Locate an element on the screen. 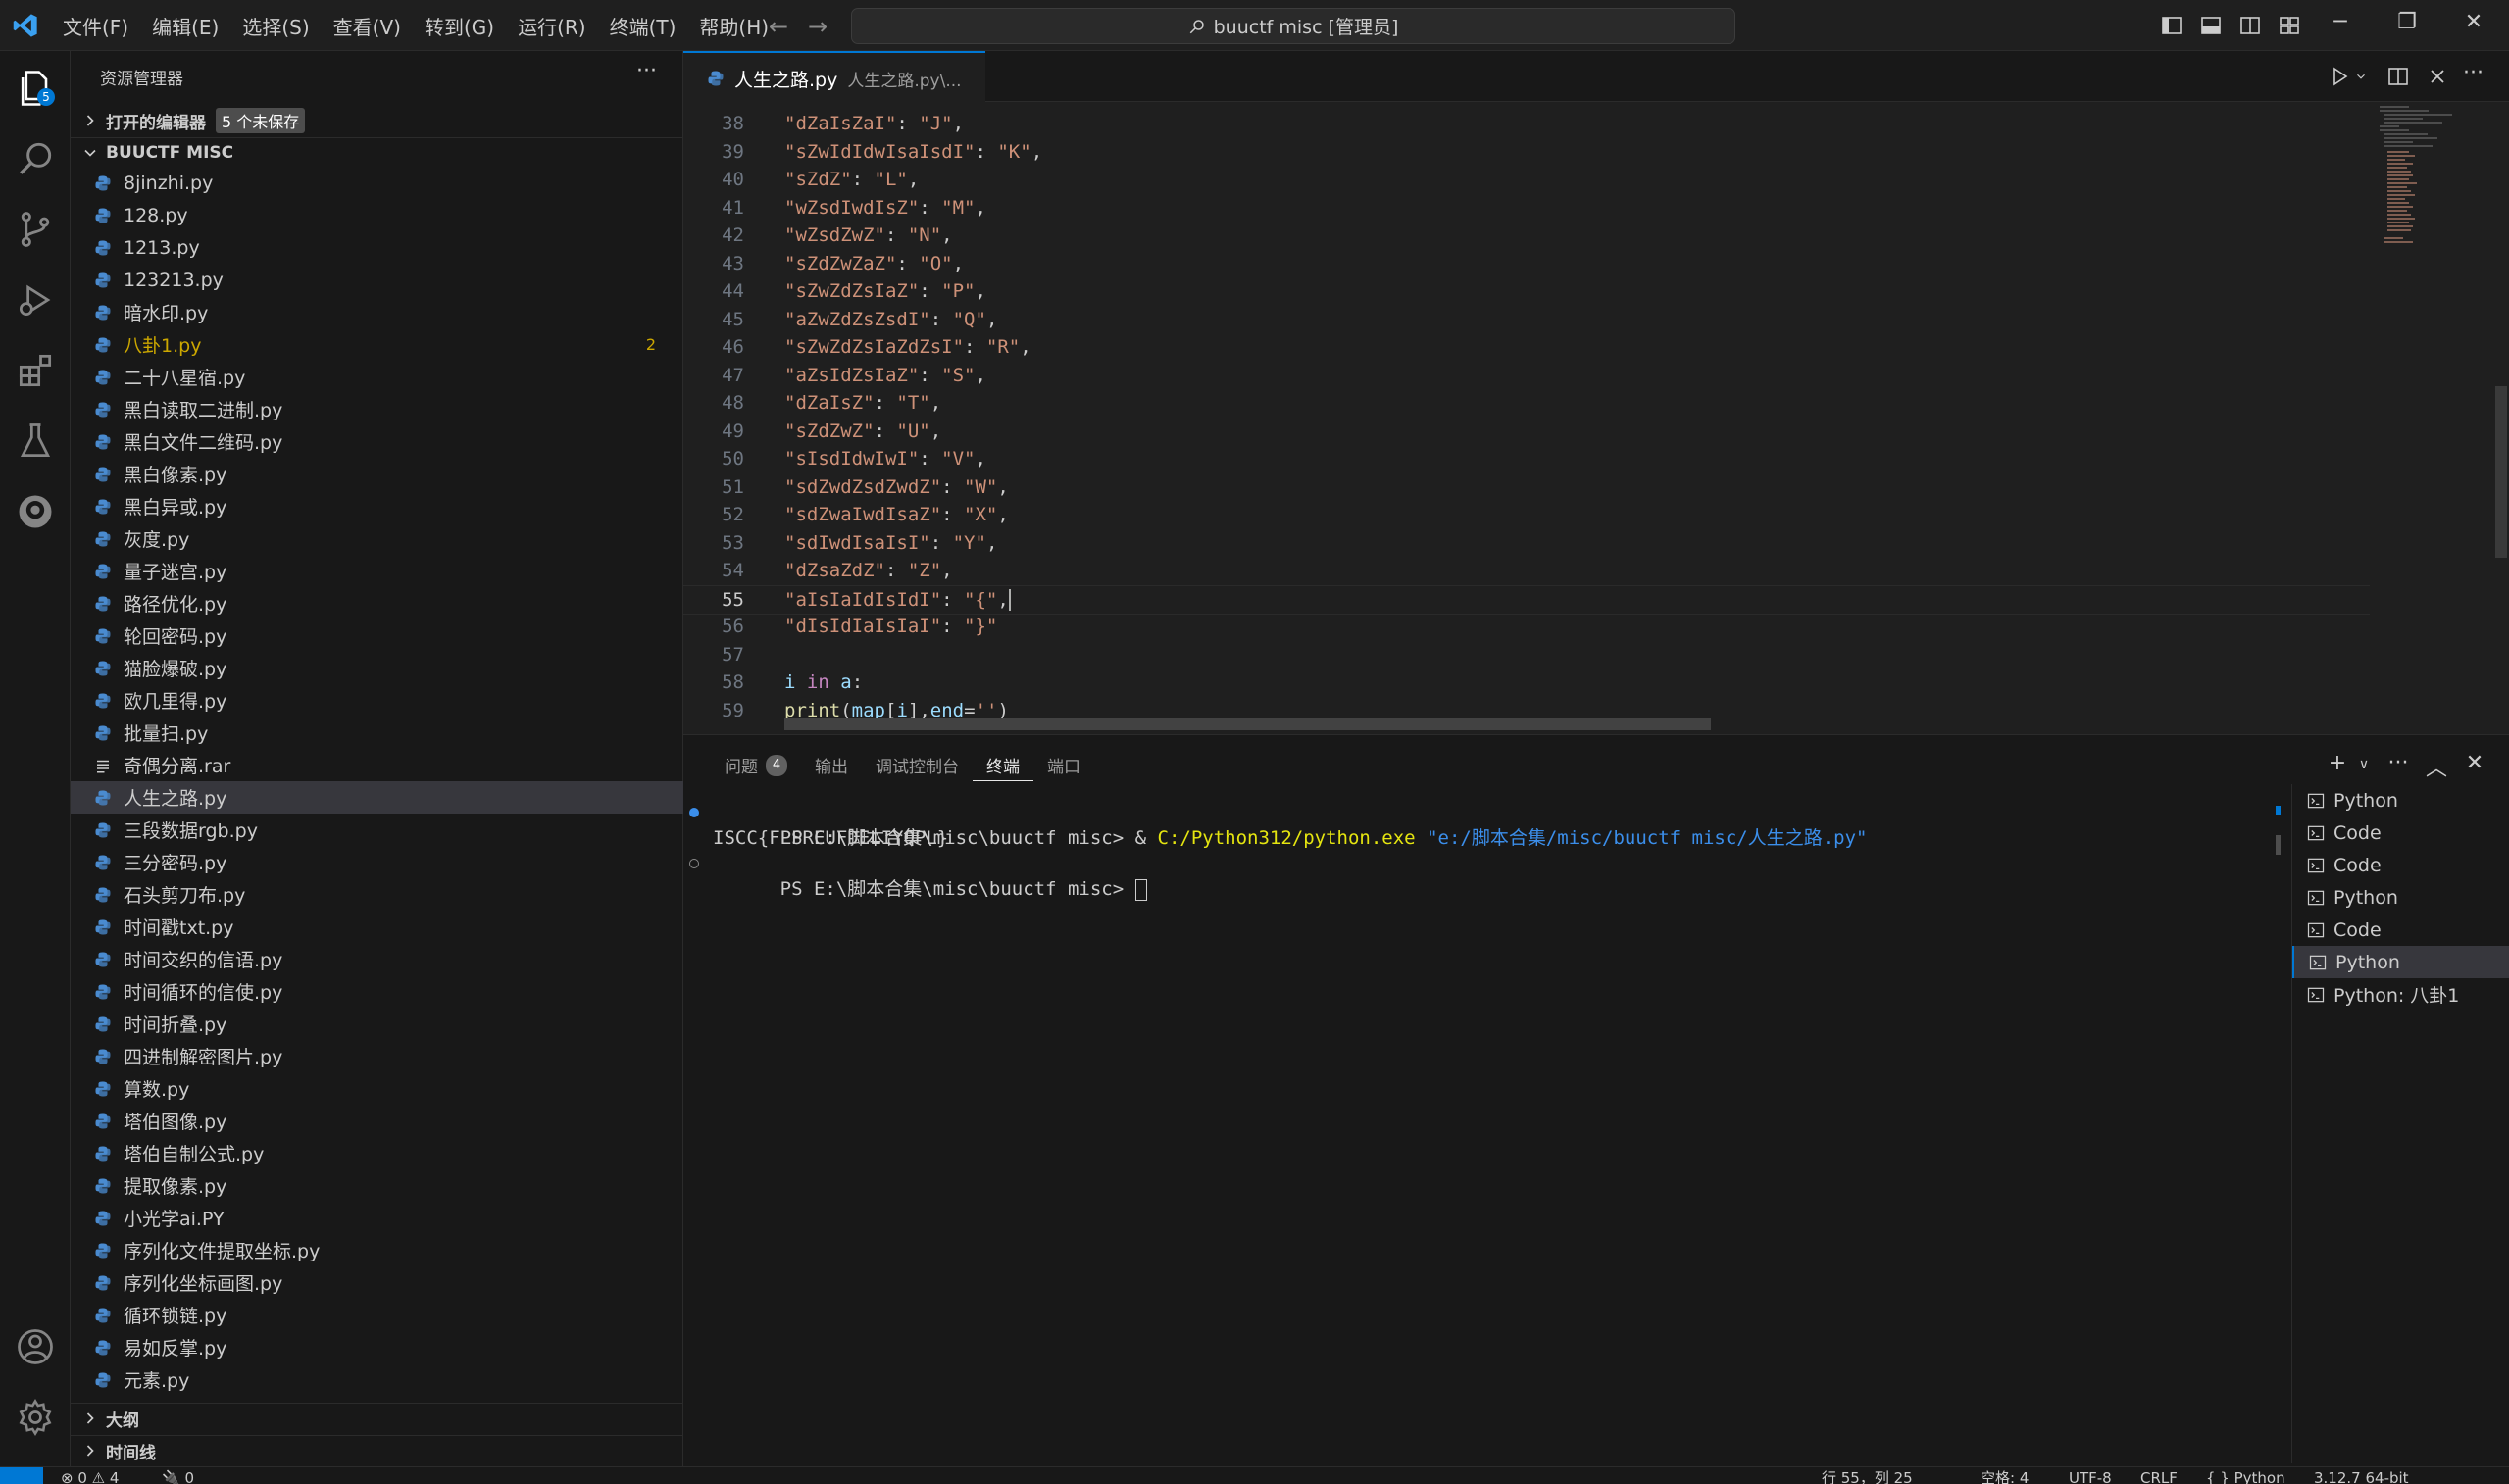  file-item: 算数.py is located at coordinates (377, 1088).